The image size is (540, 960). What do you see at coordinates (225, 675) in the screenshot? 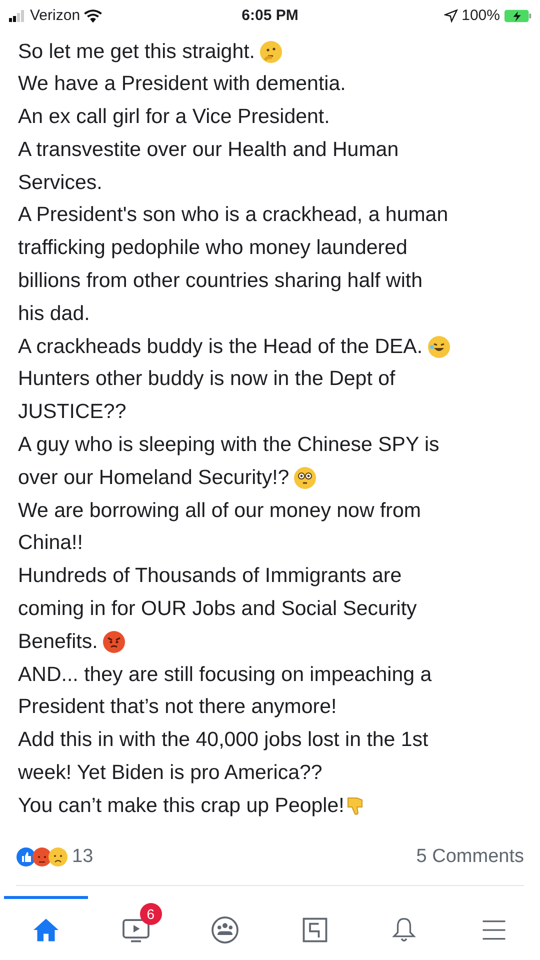
I see `post-text-line: AND... they are still focusing on impeaching a` at bounding box center [225, 675].